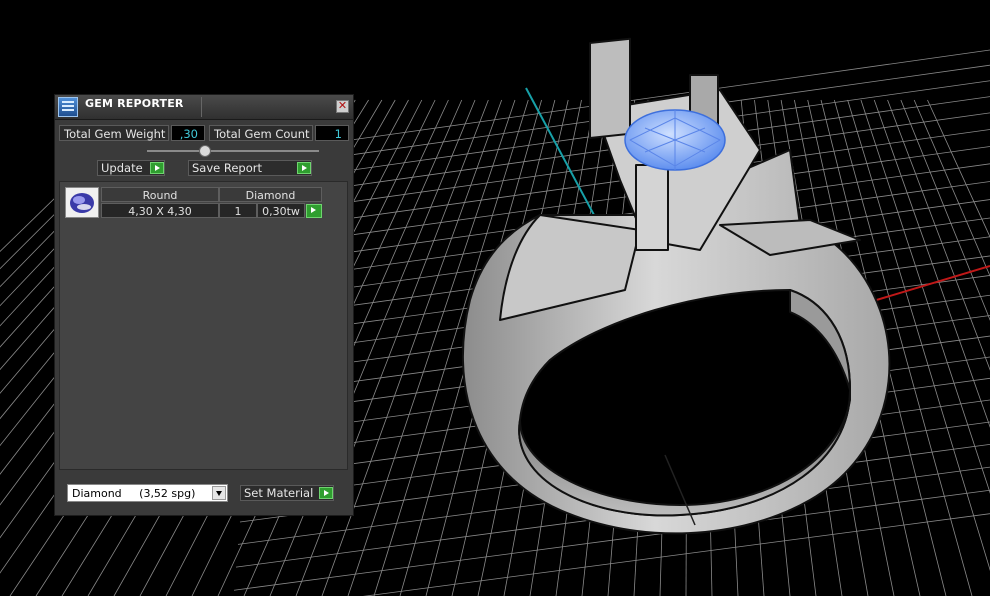  Describe the element at coordinates (82, 202) in the screenshot. I see `round-gem-icon` at that location.